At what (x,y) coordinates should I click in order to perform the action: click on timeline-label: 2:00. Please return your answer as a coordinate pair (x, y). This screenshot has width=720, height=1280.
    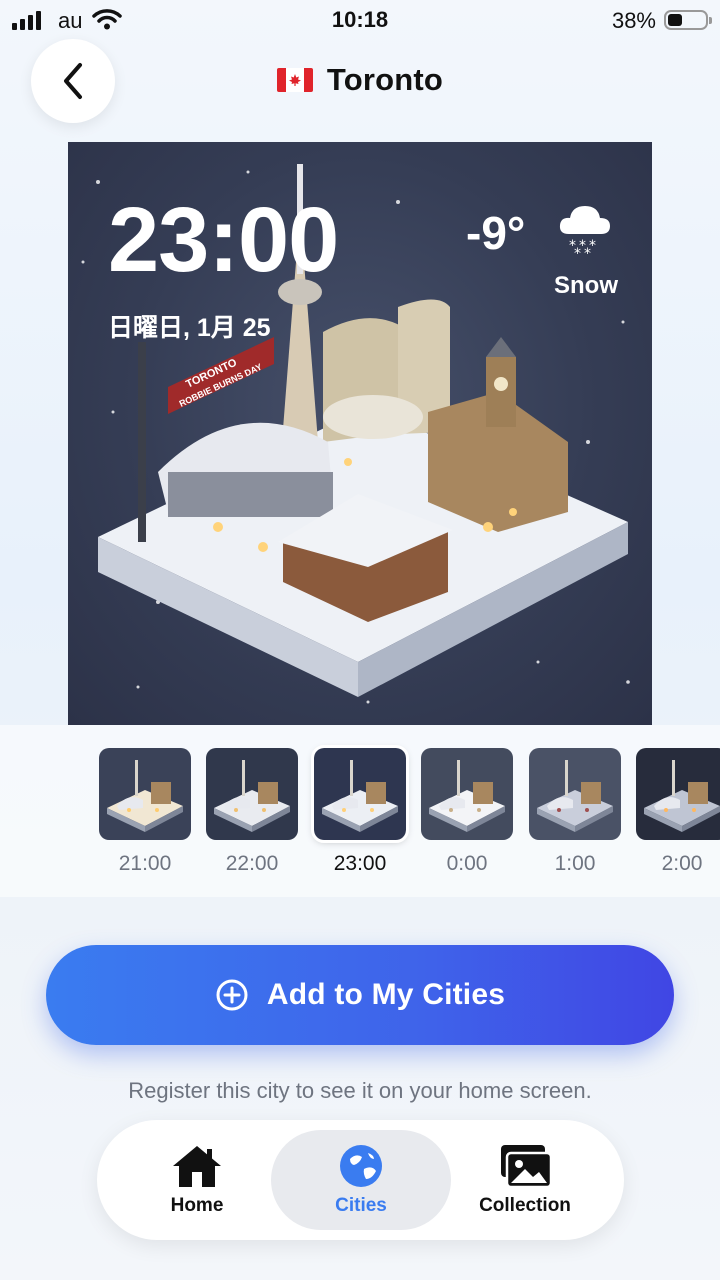
    Looking at the image, I should click on (682, 863).